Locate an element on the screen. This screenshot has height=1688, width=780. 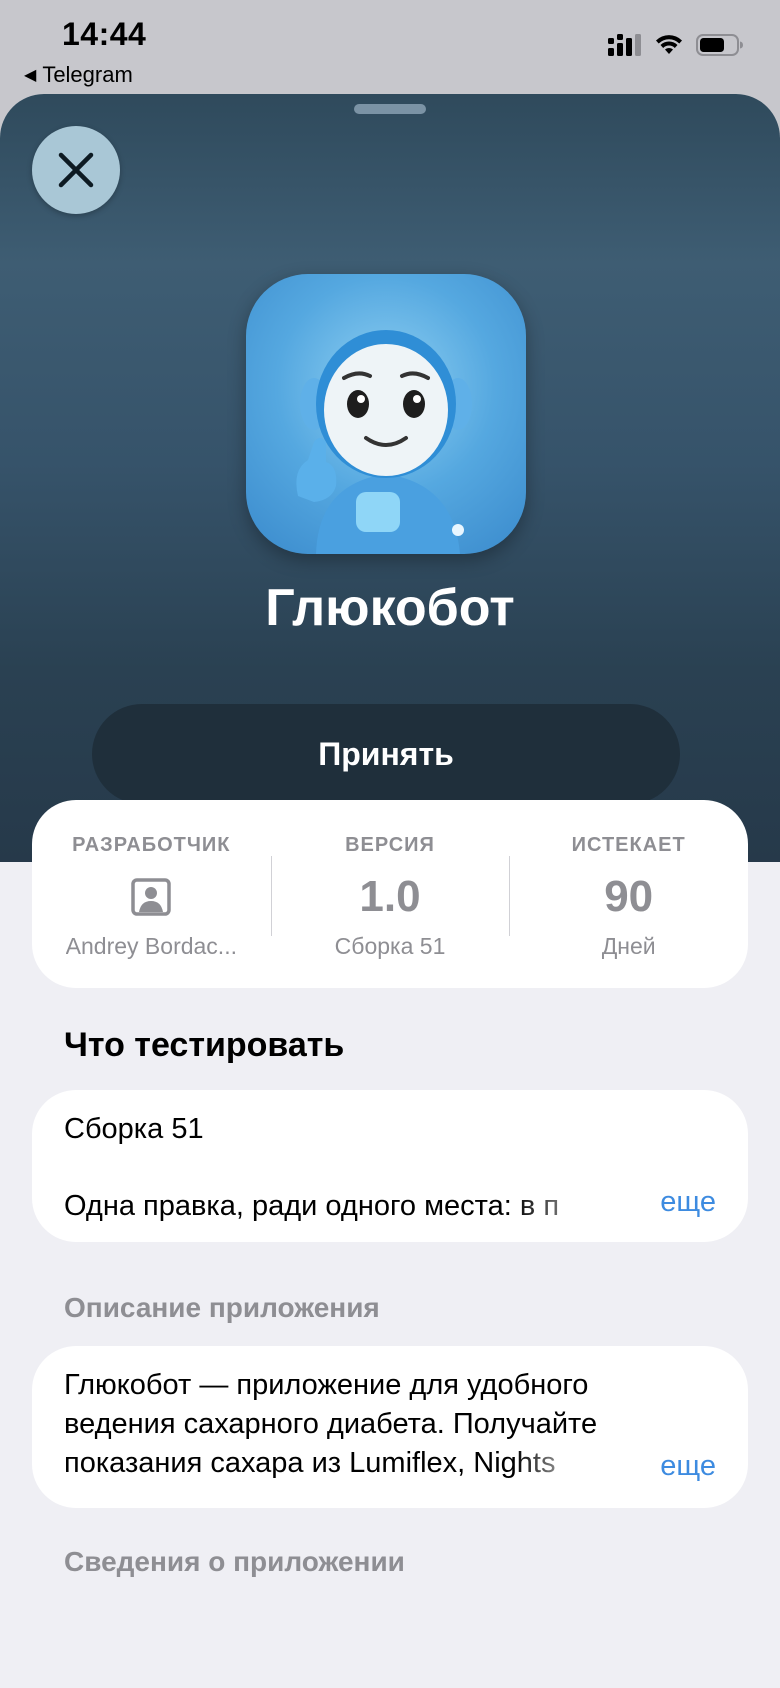
battery-icon is located at coordinates (719, 45).